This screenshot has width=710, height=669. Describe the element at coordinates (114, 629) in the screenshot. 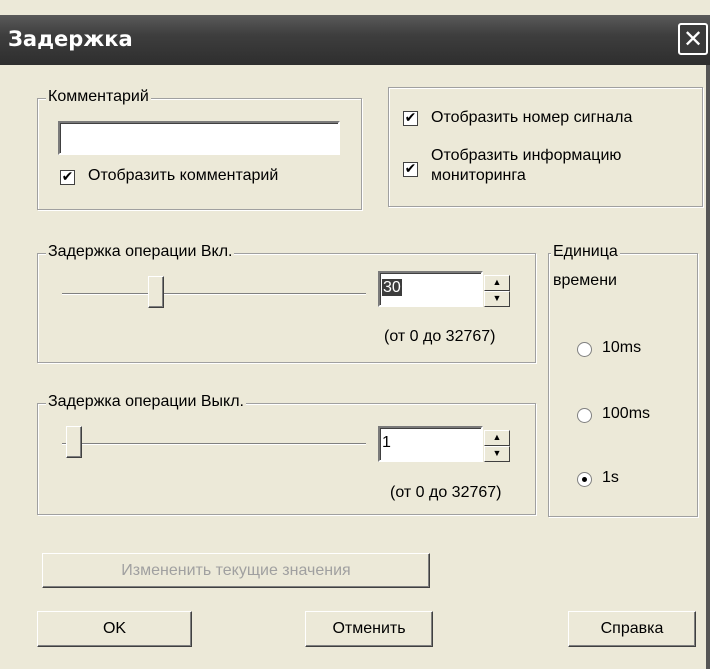

I see `ok-button: OK` at that location.